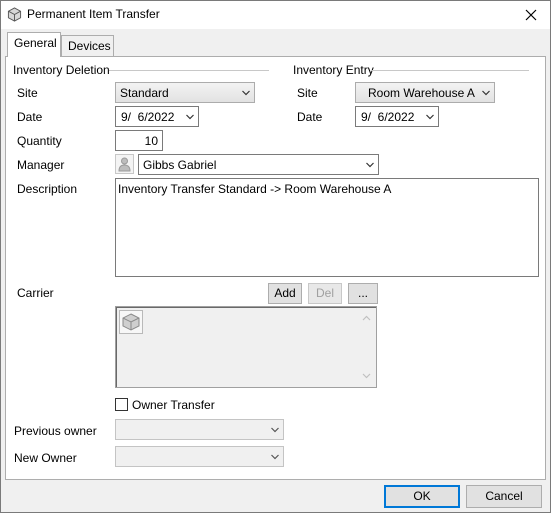  Describe the element at coordinates (421, 93) in the screenshot. I see `entry-site-value: Room Warehouse A` at that location.